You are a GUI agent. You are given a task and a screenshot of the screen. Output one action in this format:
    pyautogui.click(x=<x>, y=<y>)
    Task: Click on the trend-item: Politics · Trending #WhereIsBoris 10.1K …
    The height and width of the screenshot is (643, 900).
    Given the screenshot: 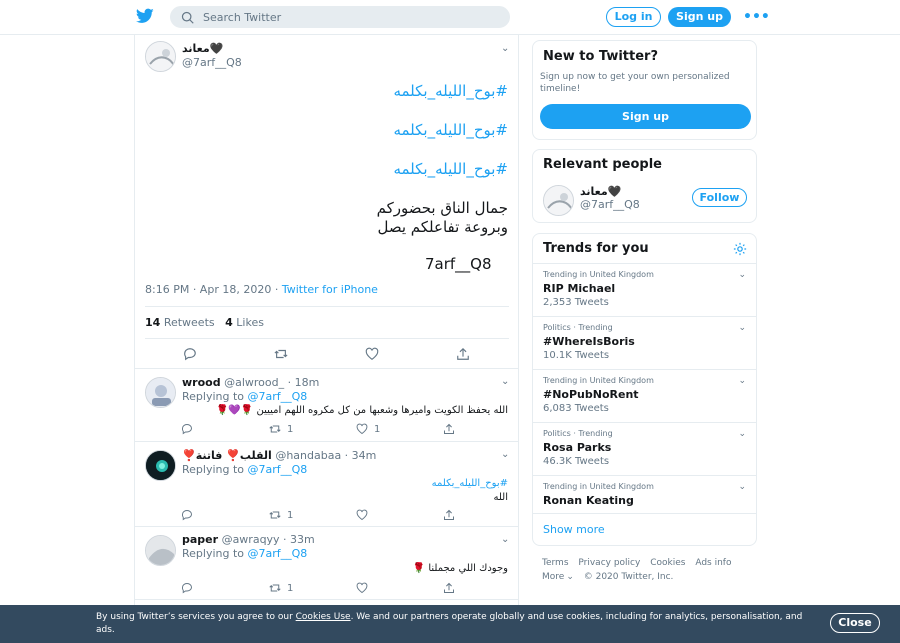 What is the action you would take?
    pyautogui.click(x=644, y=342)
    